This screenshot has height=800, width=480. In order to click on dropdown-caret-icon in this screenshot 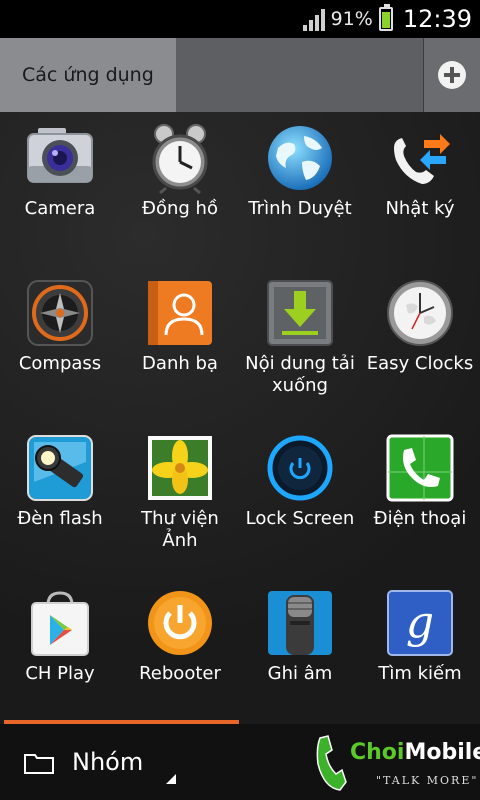, I will do `click(171, 779)`.